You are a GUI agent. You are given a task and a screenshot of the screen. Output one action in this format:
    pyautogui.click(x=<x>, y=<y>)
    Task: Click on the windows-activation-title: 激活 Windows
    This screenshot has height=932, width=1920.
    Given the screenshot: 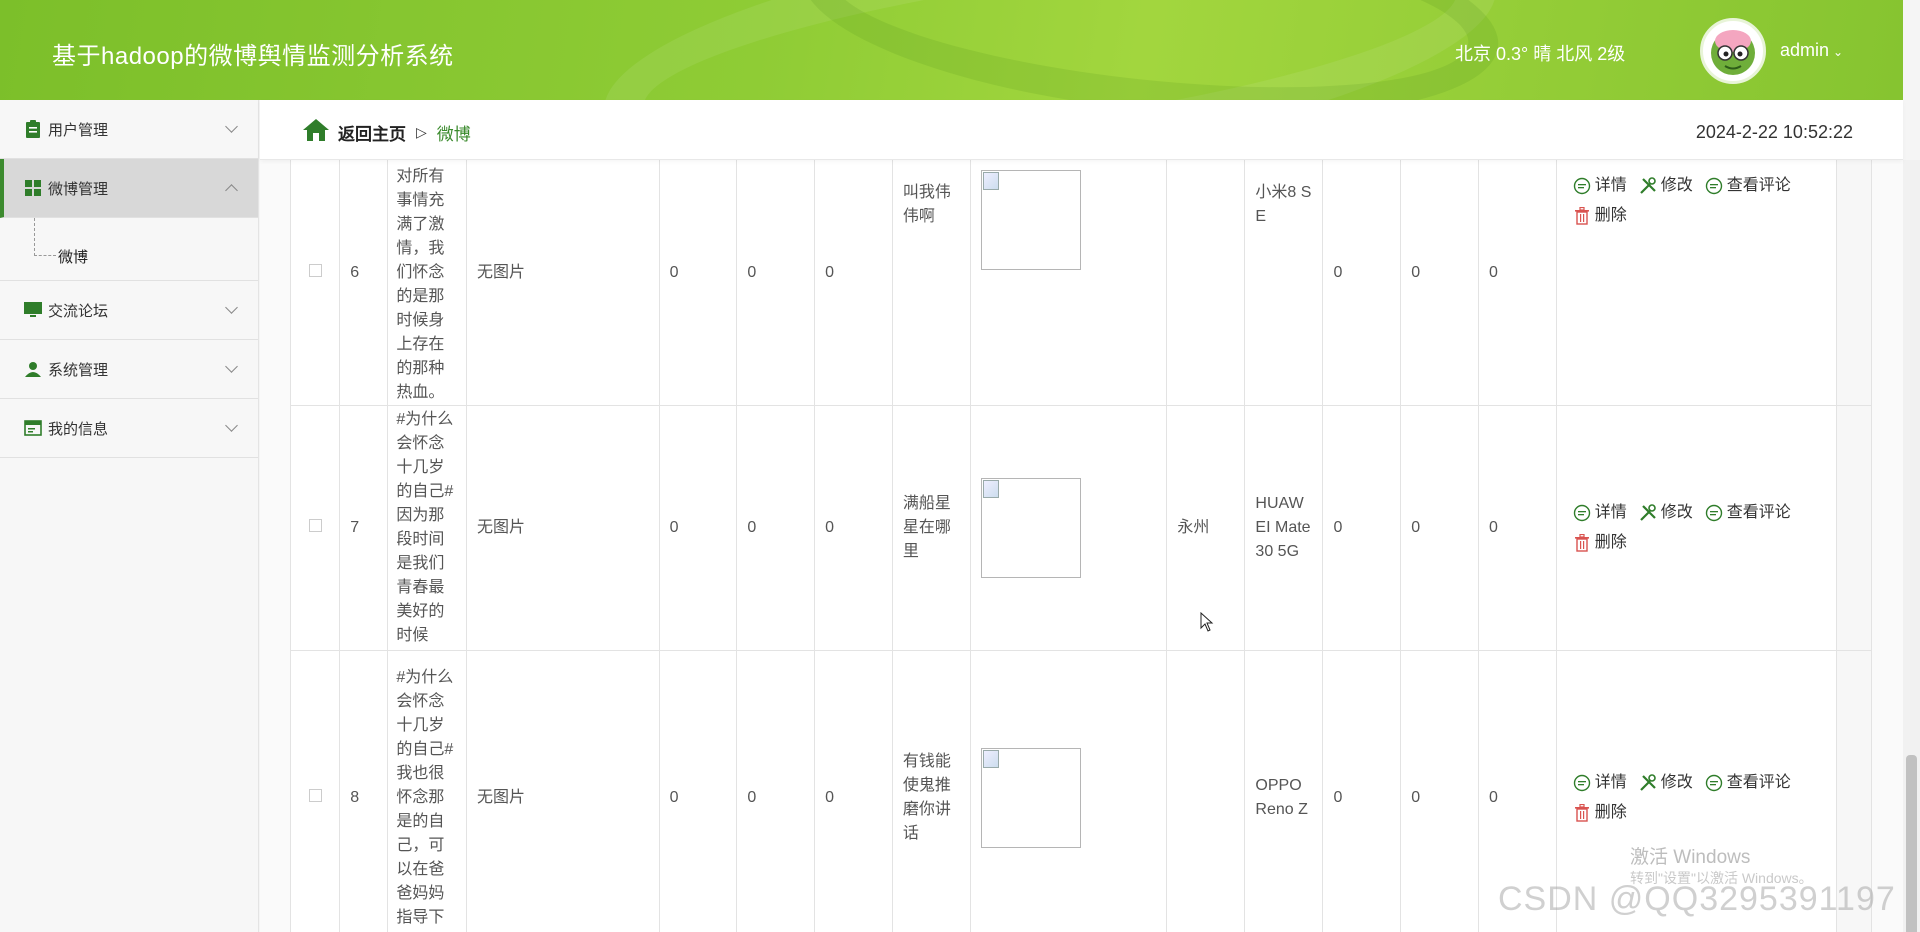 What is the action you would take?
    pyautogui.click(x=1690, y=857)
    